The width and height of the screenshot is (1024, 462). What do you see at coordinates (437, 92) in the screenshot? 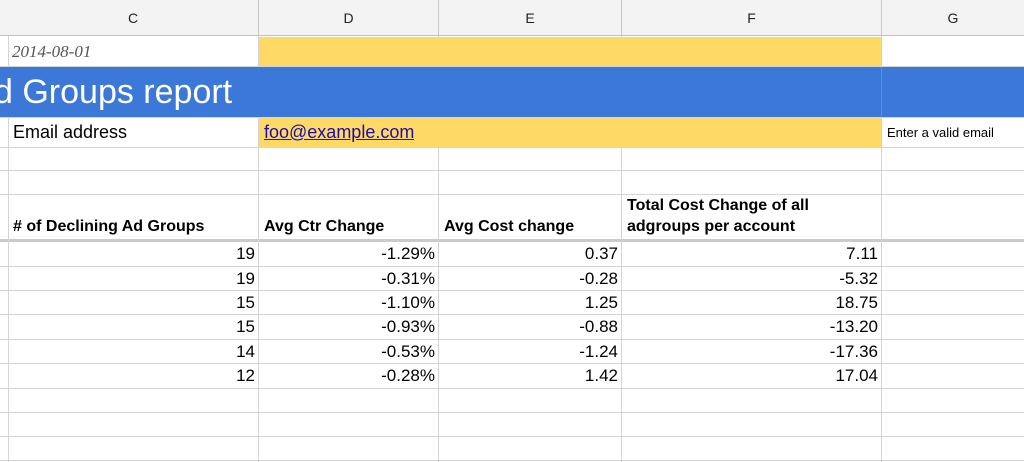
I see `report-title: d Groups report` at bounding box center [437, 92].